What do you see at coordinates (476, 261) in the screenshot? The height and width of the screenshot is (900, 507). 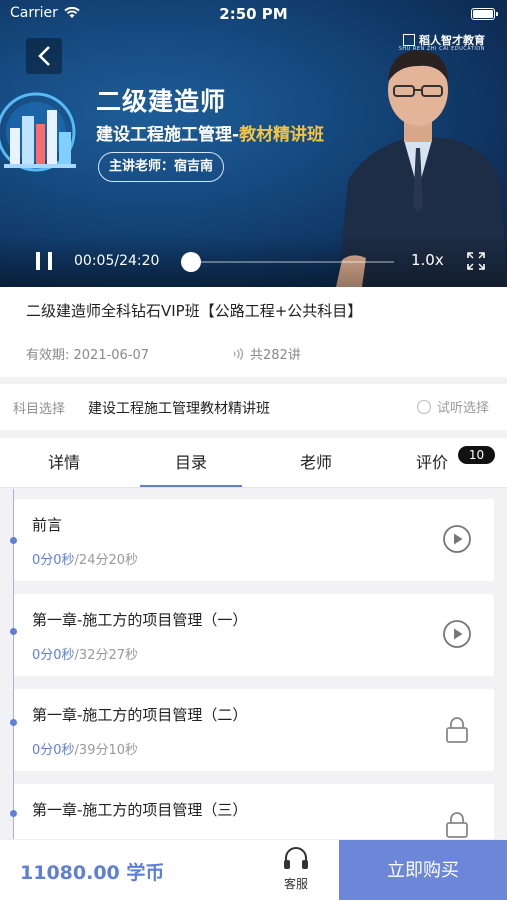 I see `fullscreen-icon` at bounding box center [476, 261].